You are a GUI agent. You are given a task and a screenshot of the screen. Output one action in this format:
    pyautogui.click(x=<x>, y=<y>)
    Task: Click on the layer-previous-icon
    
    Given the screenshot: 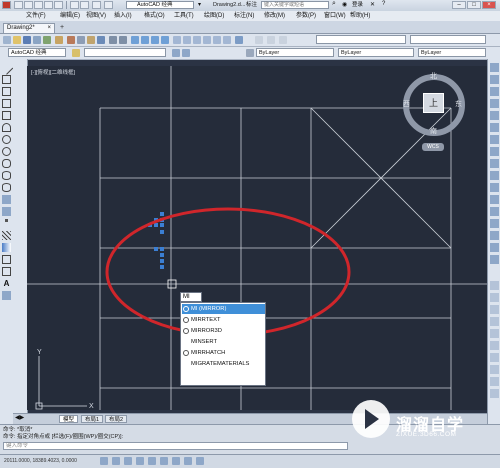 What is the action you would take?
    pyautogui.click(x=186, y=53)
    